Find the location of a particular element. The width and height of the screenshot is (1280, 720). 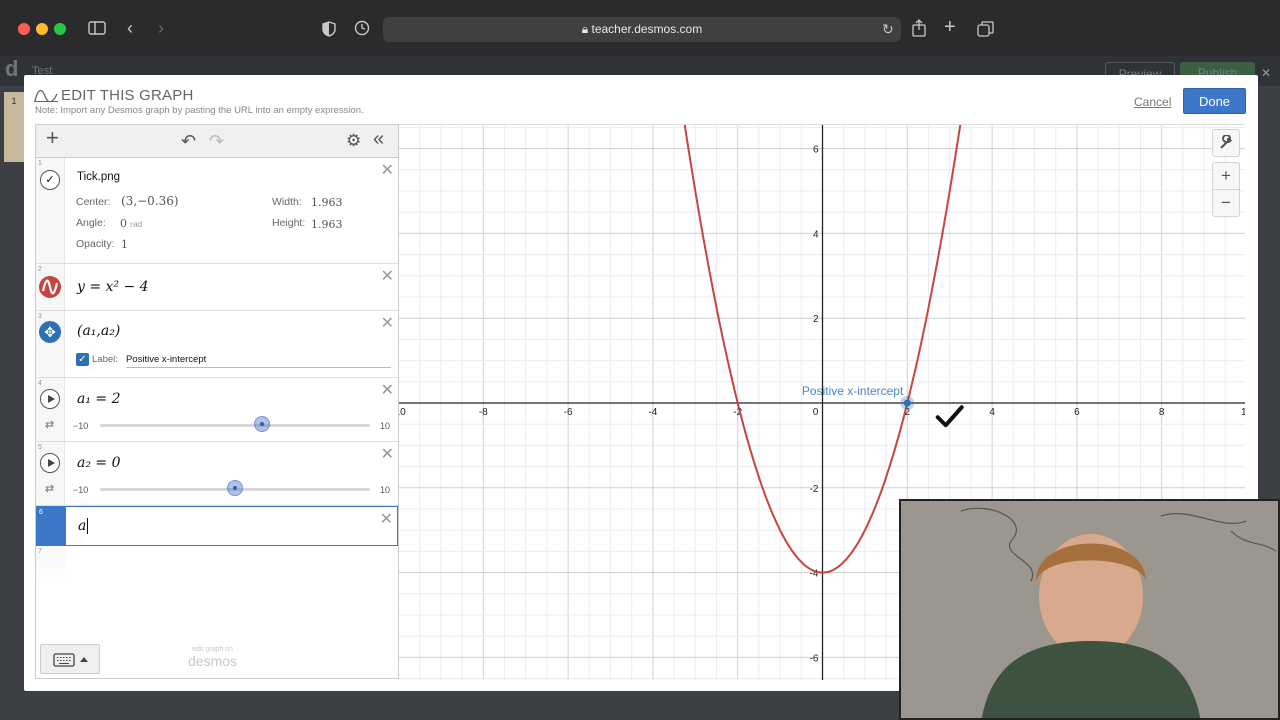

done-button: Done is located at coordinates (1214, 101).